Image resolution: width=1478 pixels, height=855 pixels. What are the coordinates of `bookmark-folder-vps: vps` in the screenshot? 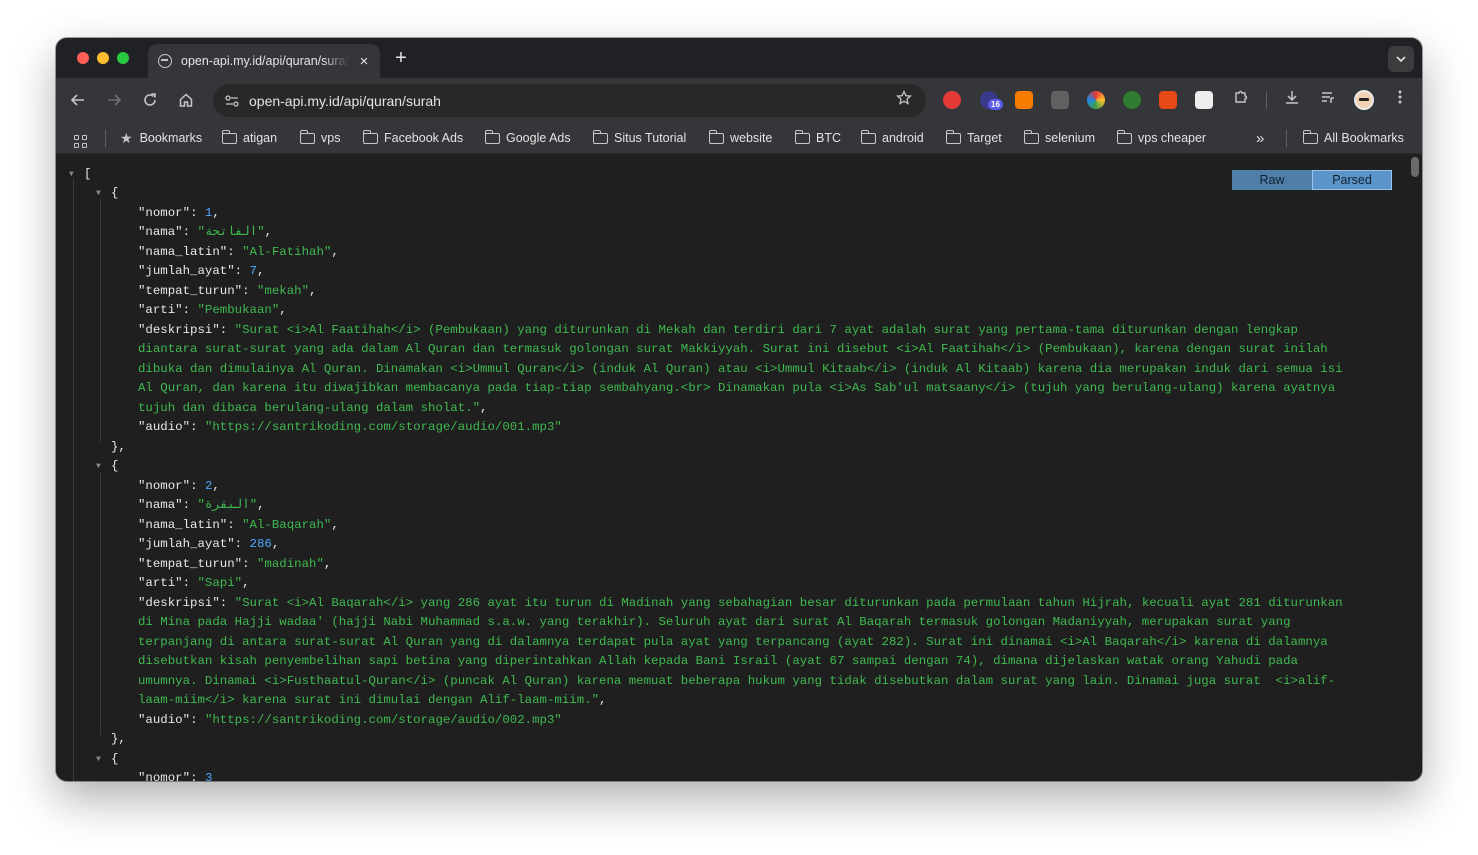 It's located at (319, 138).